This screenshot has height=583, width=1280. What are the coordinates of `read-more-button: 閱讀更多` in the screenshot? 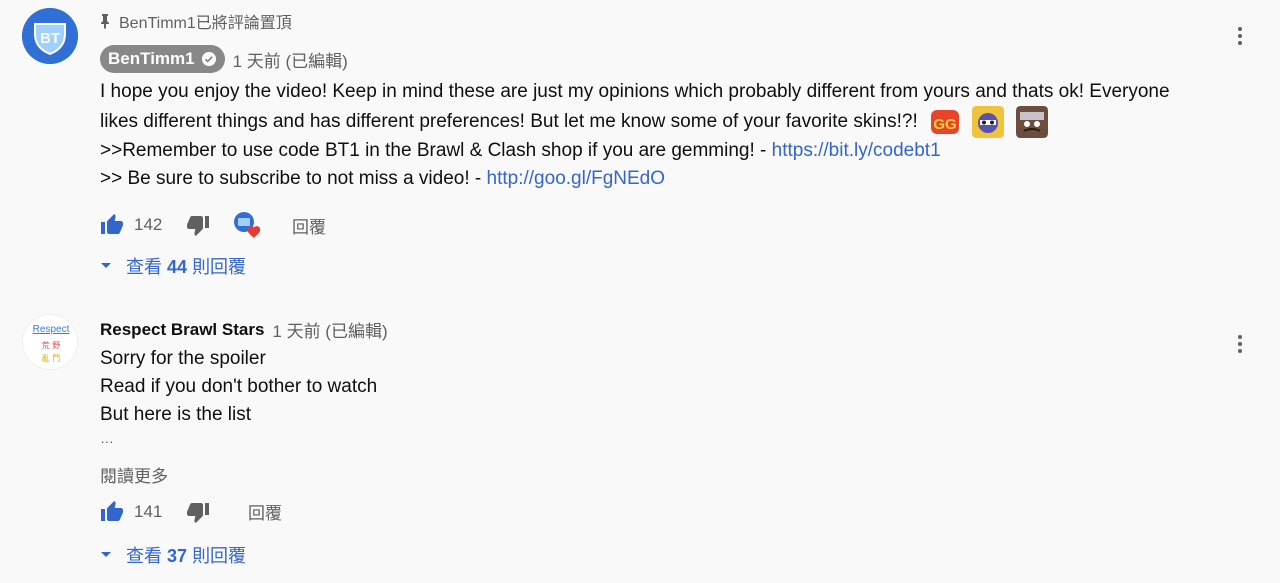 It's located at (134, 474).